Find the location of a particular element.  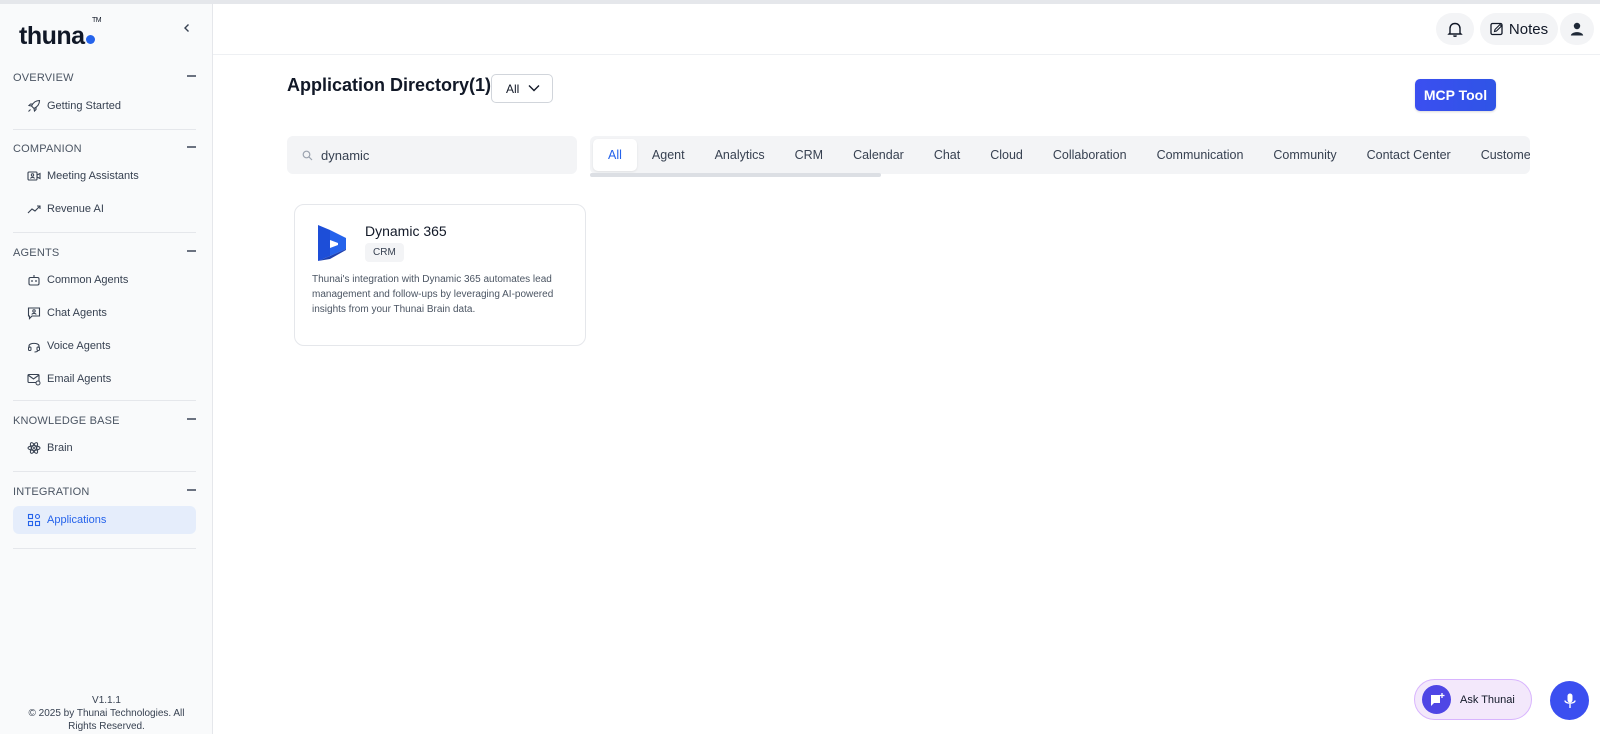

notes-label: Notes is located at coordinates (1528, 29).